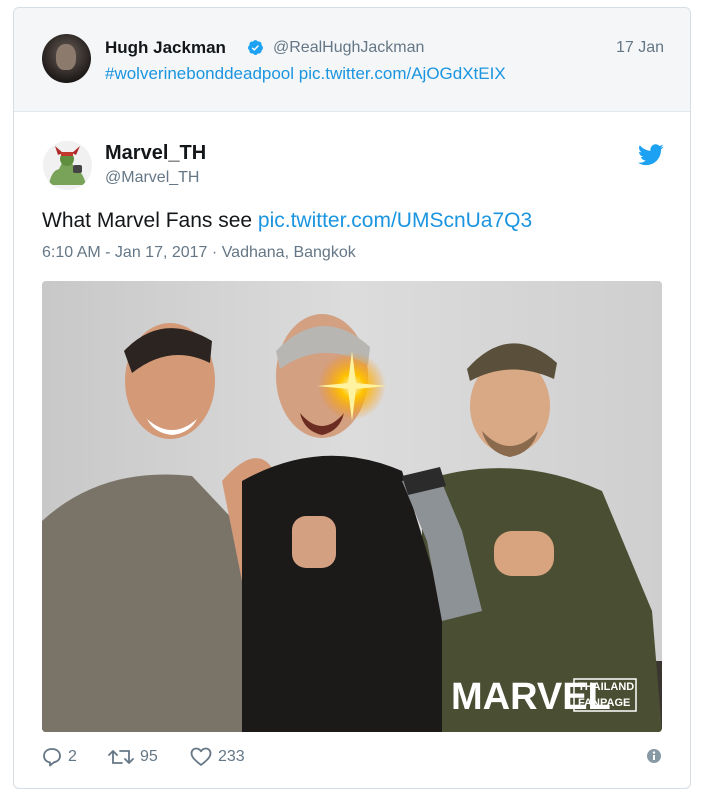 The height and width of the screenshot is (811, 720). Describe the element at coordinates (606, 687) in the screenshot. I see `marvel-logo-sub1: THAILAND` at that location.